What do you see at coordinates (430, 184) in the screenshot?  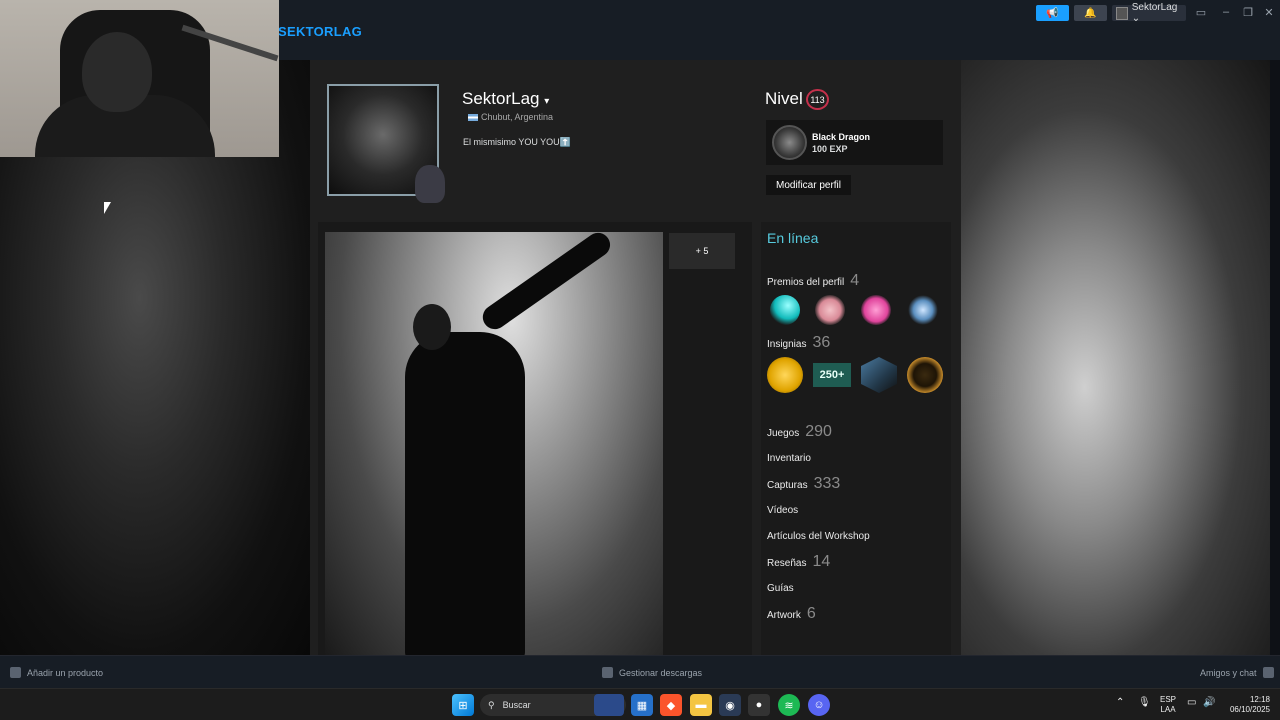 I see `avatar-frame-decoration` at bounding box center [430, 184].